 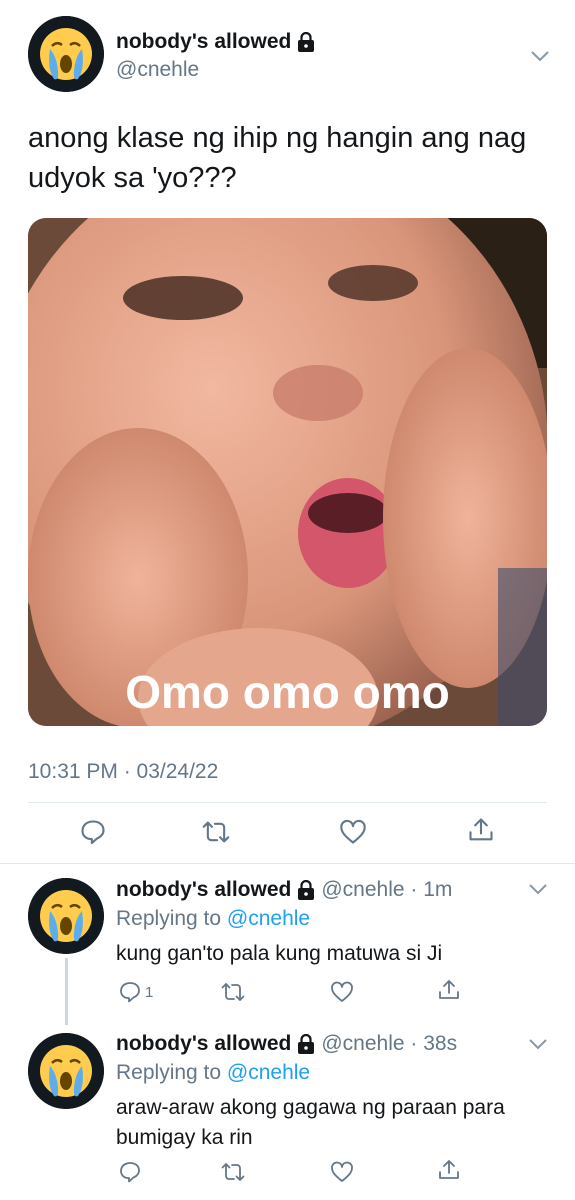 What do you see at coordinates (310, 1107) in the screenshot?
I see `reply-text-line: araw-araw akong gagawa ng paraan para` at bounding box center [310, 1107].